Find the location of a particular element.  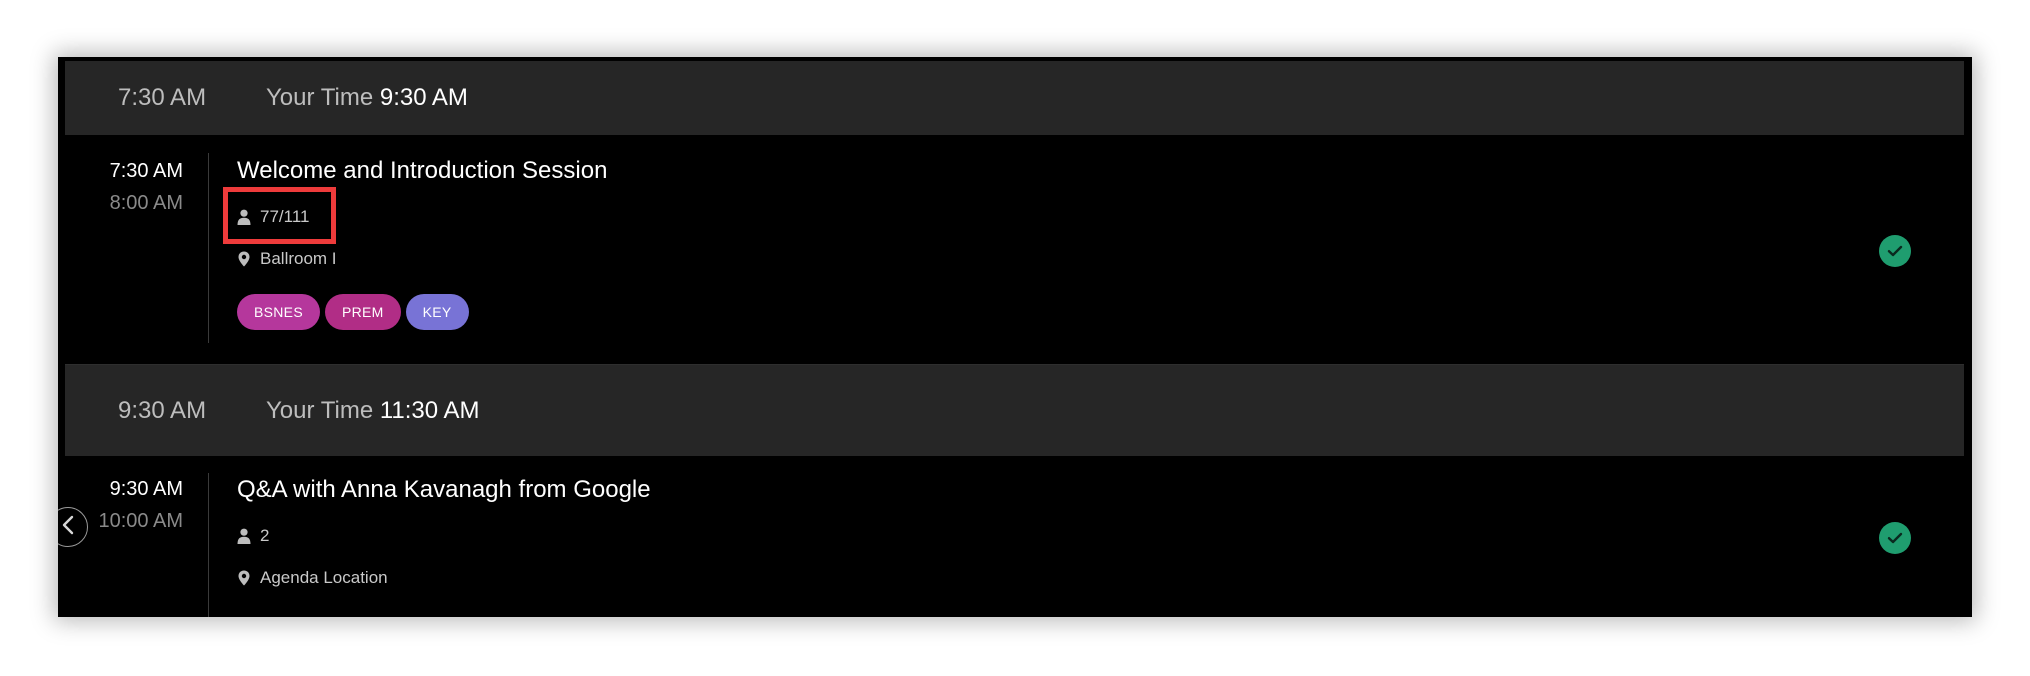

attendee-count-value: 2 is located at coordinates (265, 535).